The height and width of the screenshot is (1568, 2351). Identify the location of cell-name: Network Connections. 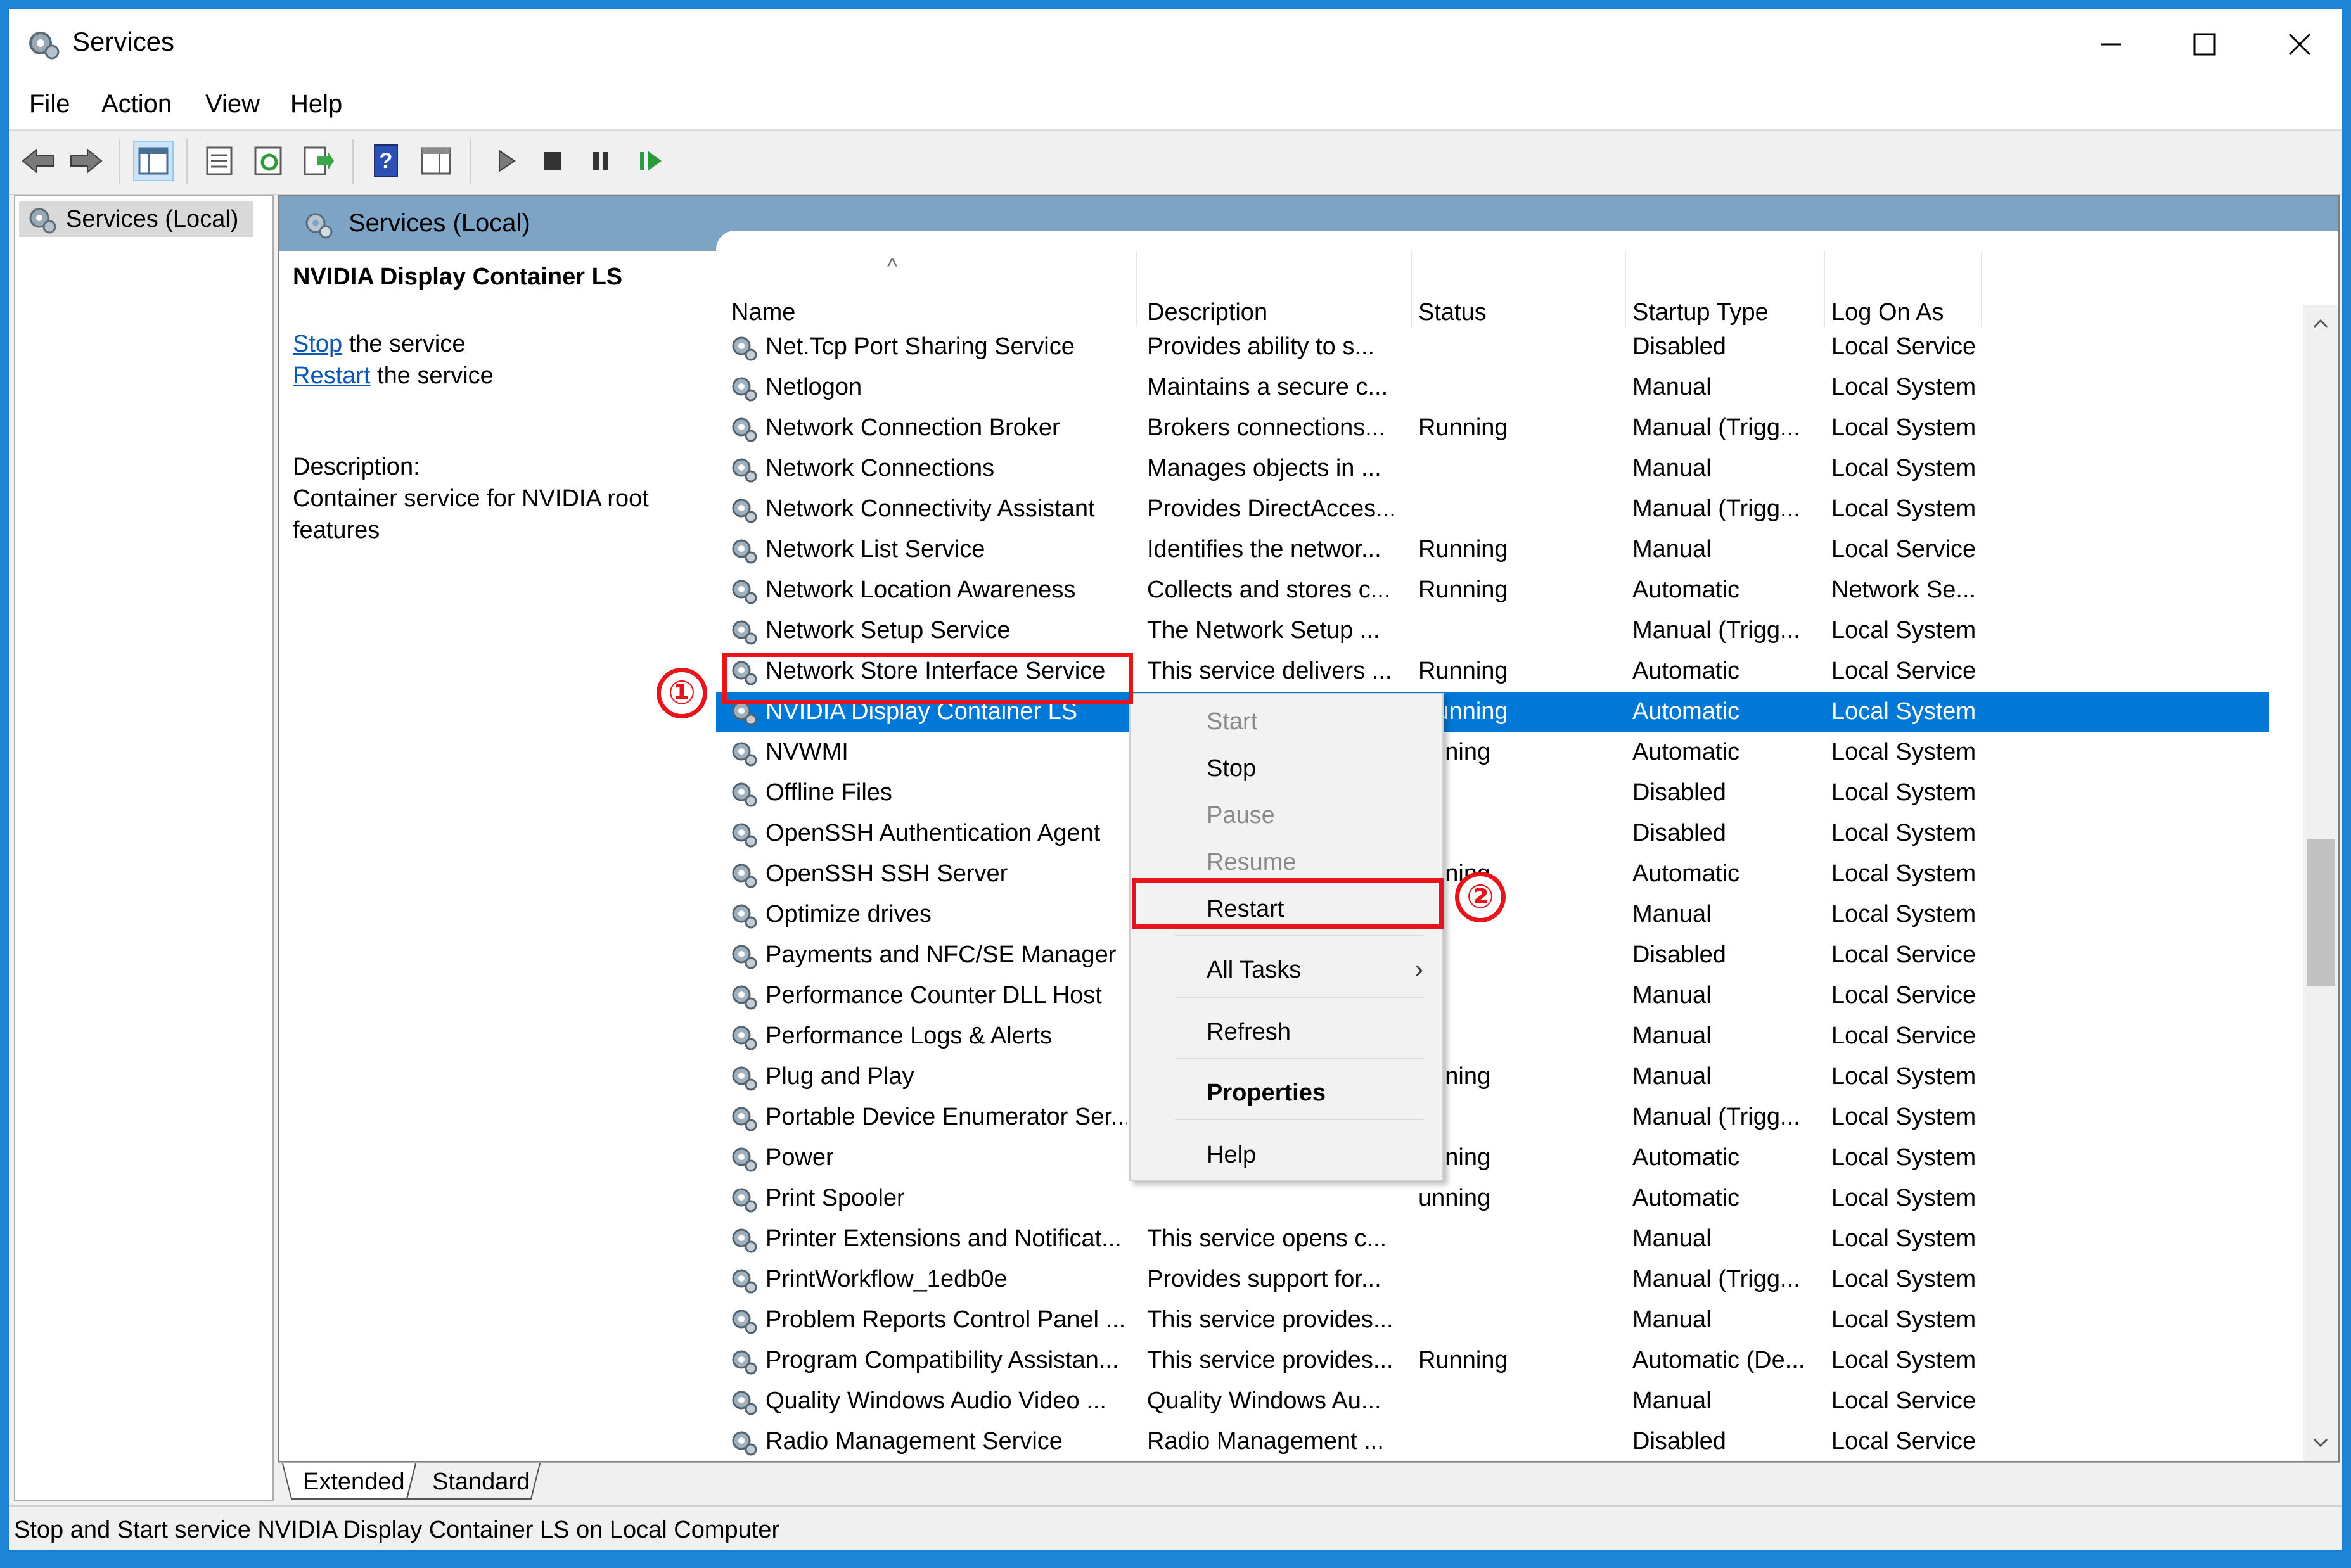
(880, 468).